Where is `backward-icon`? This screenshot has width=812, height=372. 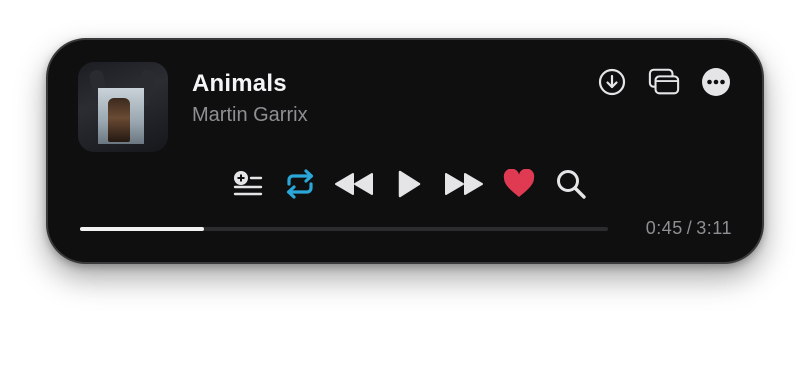 backward-icon is located at coordinates (354, 184).